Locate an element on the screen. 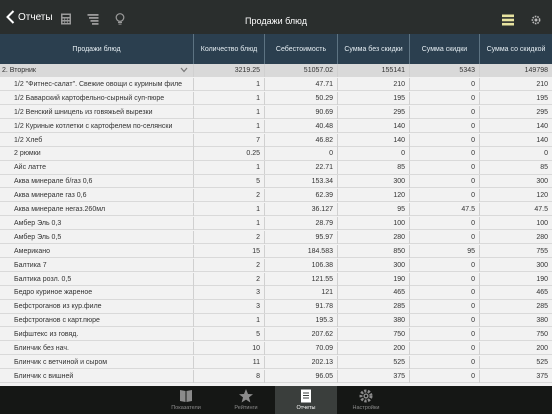 The image size is (552, 414). tab-indicators: Показатели is located at coordinates (186, 400).